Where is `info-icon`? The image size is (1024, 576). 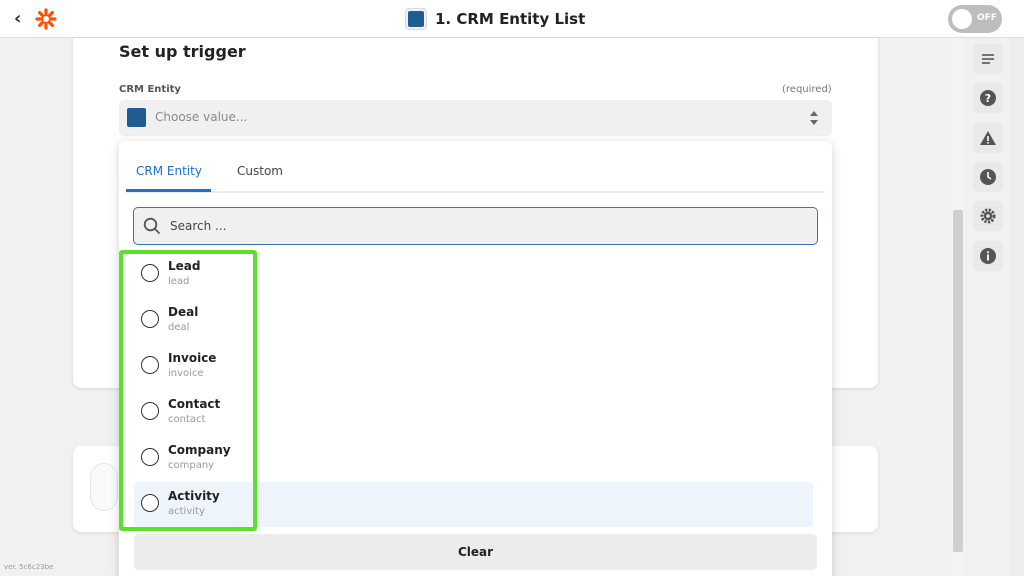
info-icon is located at coordinates (988, 256).